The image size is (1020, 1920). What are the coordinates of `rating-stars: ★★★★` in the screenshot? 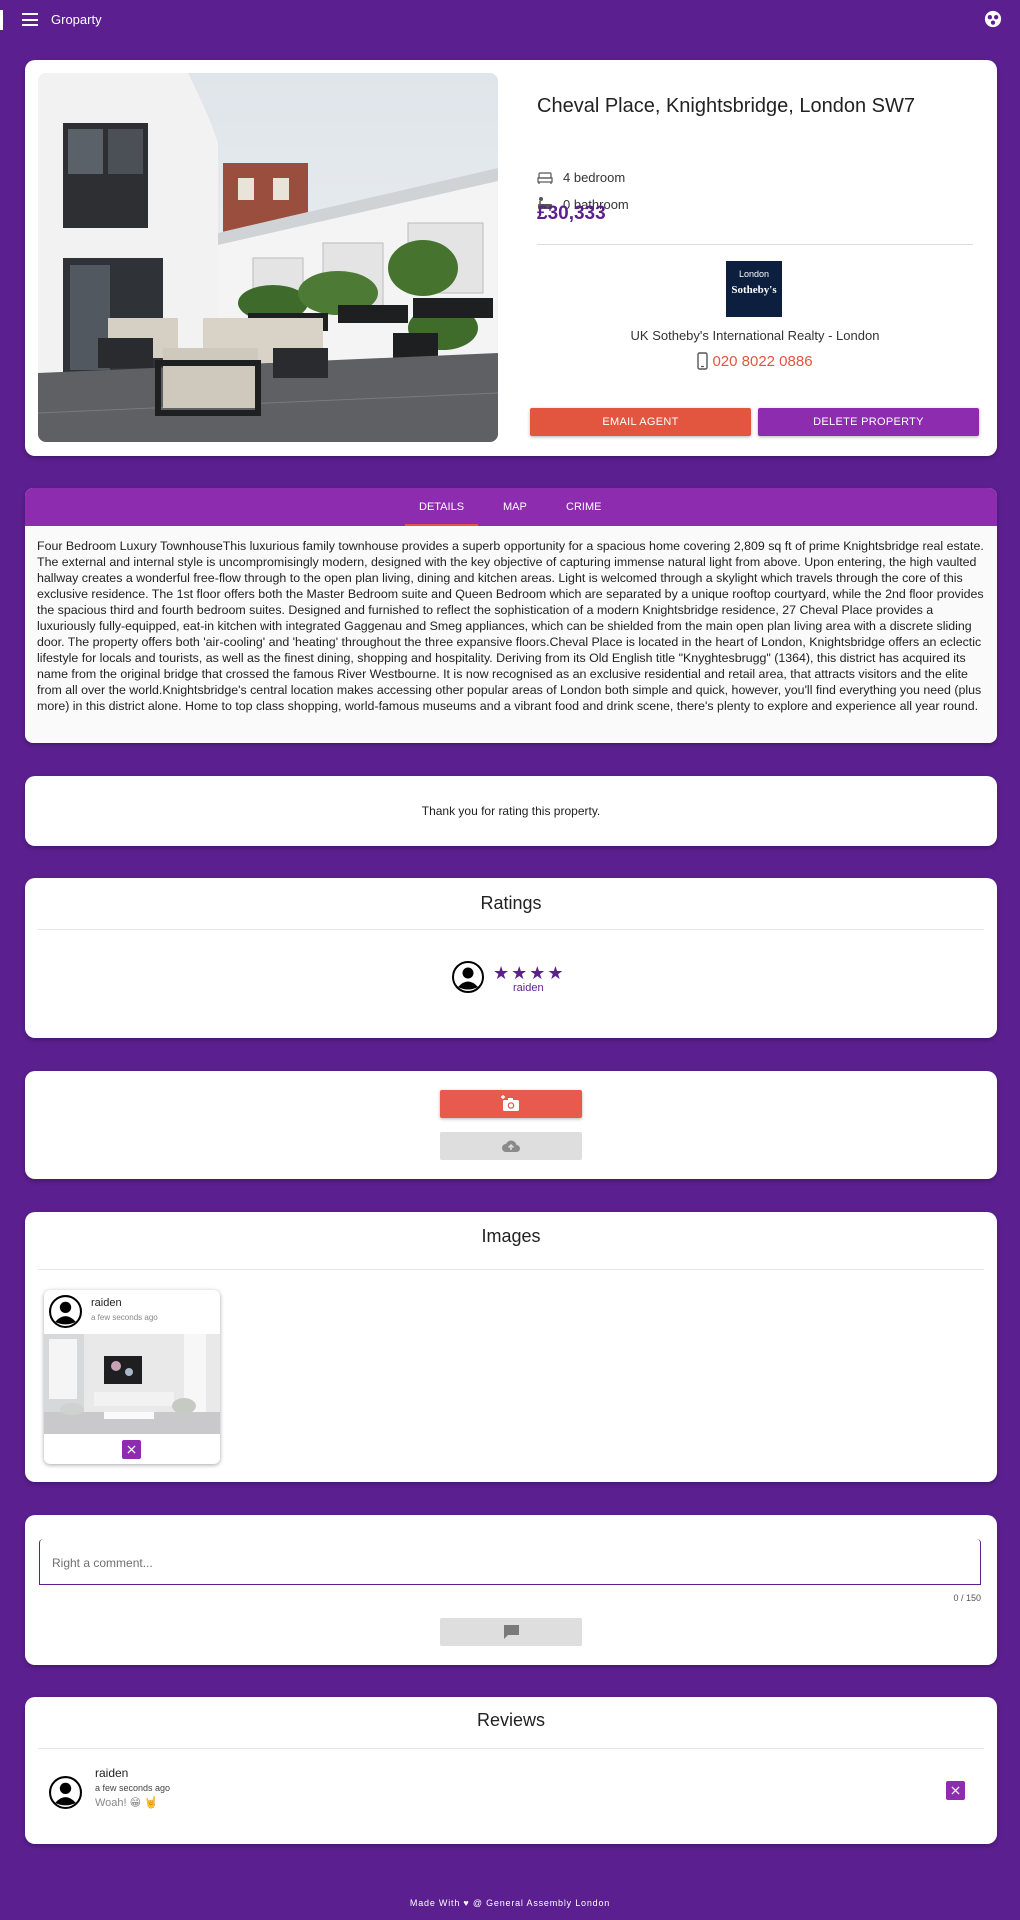 It's located at (529, 973).